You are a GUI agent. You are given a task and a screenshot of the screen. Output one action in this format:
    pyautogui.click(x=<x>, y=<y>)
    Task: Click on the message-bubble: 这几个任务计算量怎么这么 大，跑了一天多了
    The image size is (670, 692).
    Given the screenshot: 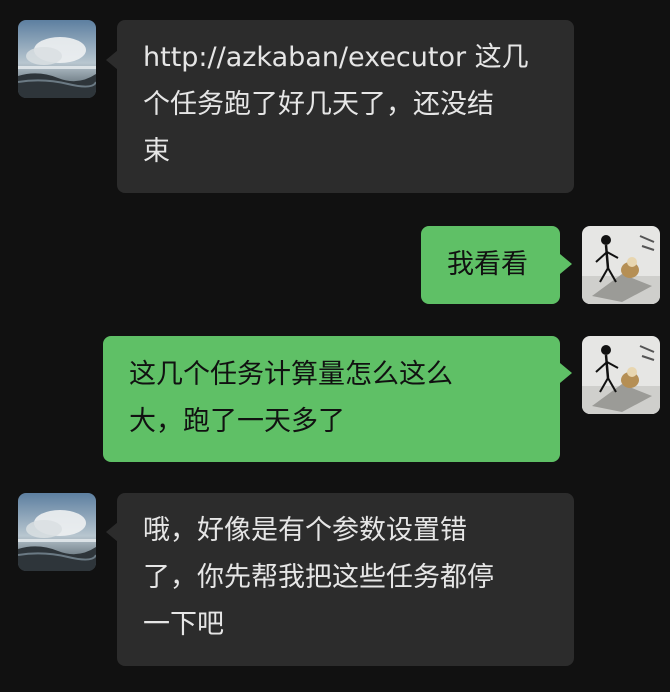 What is the action you would take?
    pyautogui.click(x=331, y=399)
    